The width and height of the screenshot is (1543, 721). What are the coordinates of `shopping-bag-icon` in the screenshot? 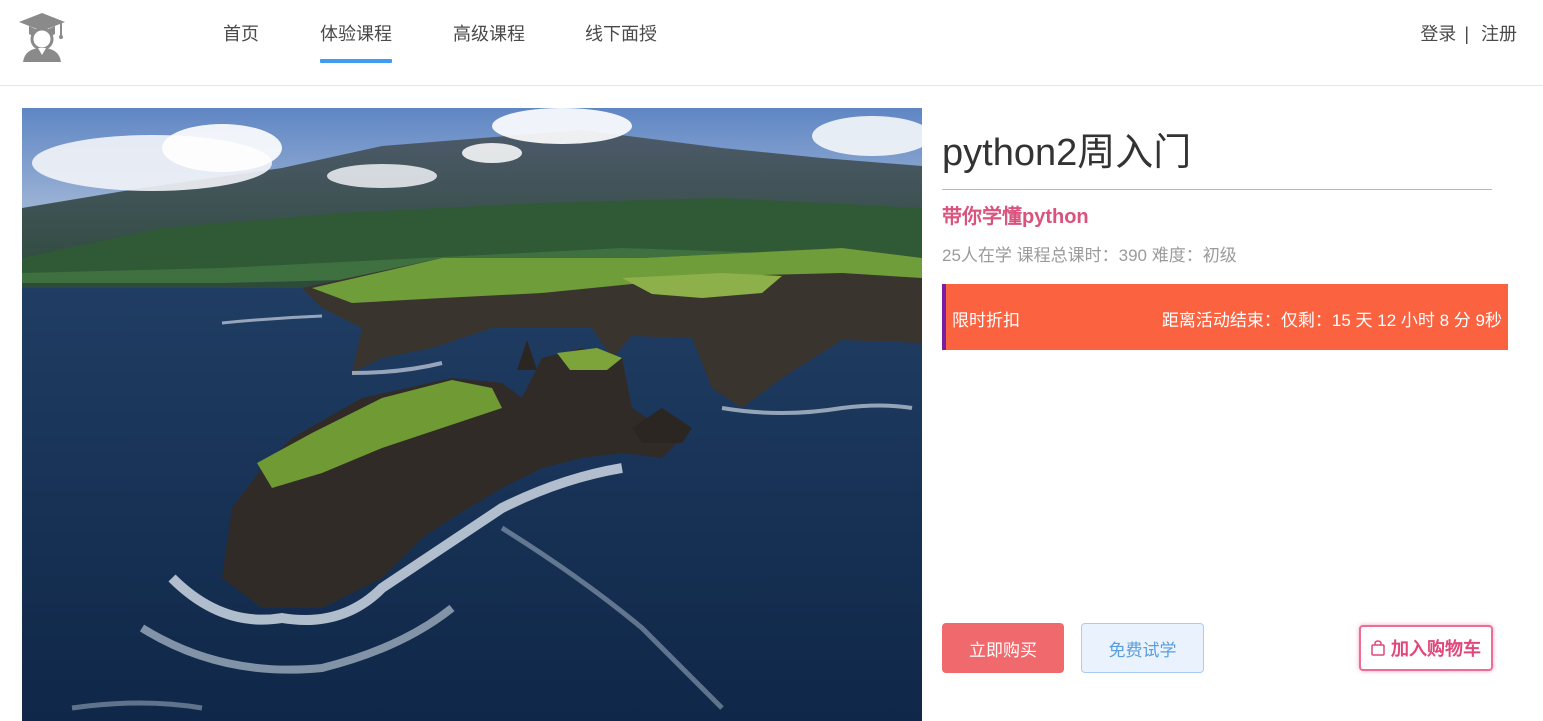 It's located at (1378, 648).